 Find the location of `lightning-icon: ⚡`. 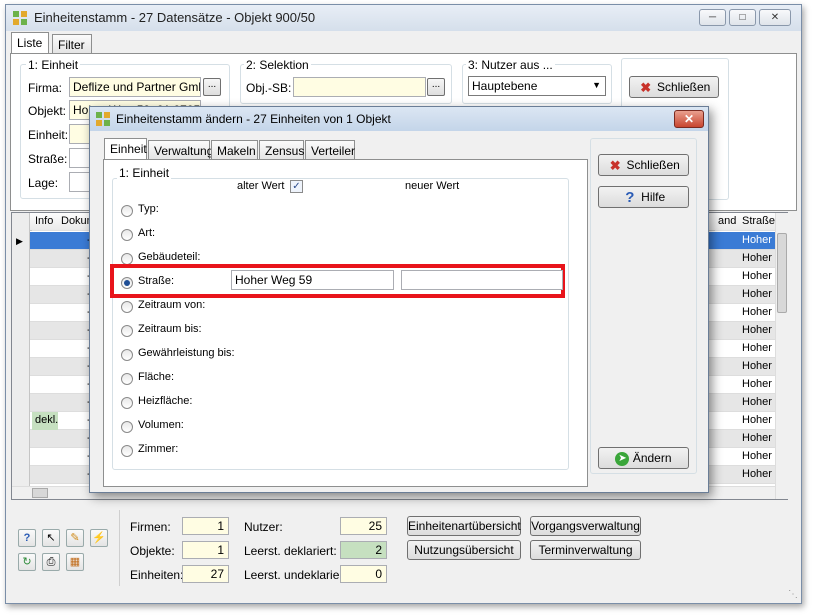

lightning-icon: ⚡ is located at coordinates (99, 538).